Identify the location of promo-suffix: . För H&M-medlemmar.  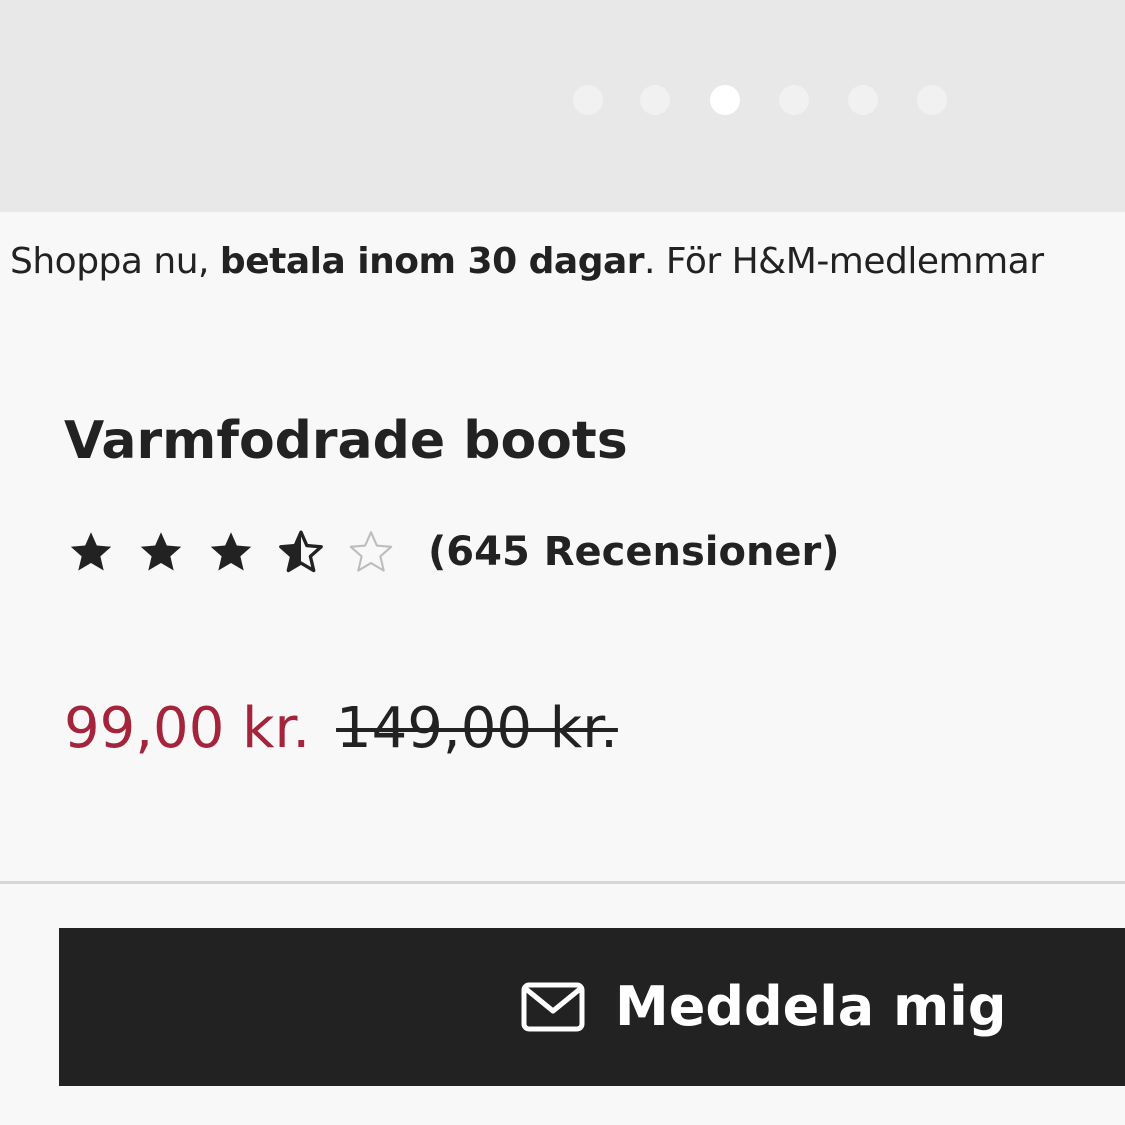
(844, 261).